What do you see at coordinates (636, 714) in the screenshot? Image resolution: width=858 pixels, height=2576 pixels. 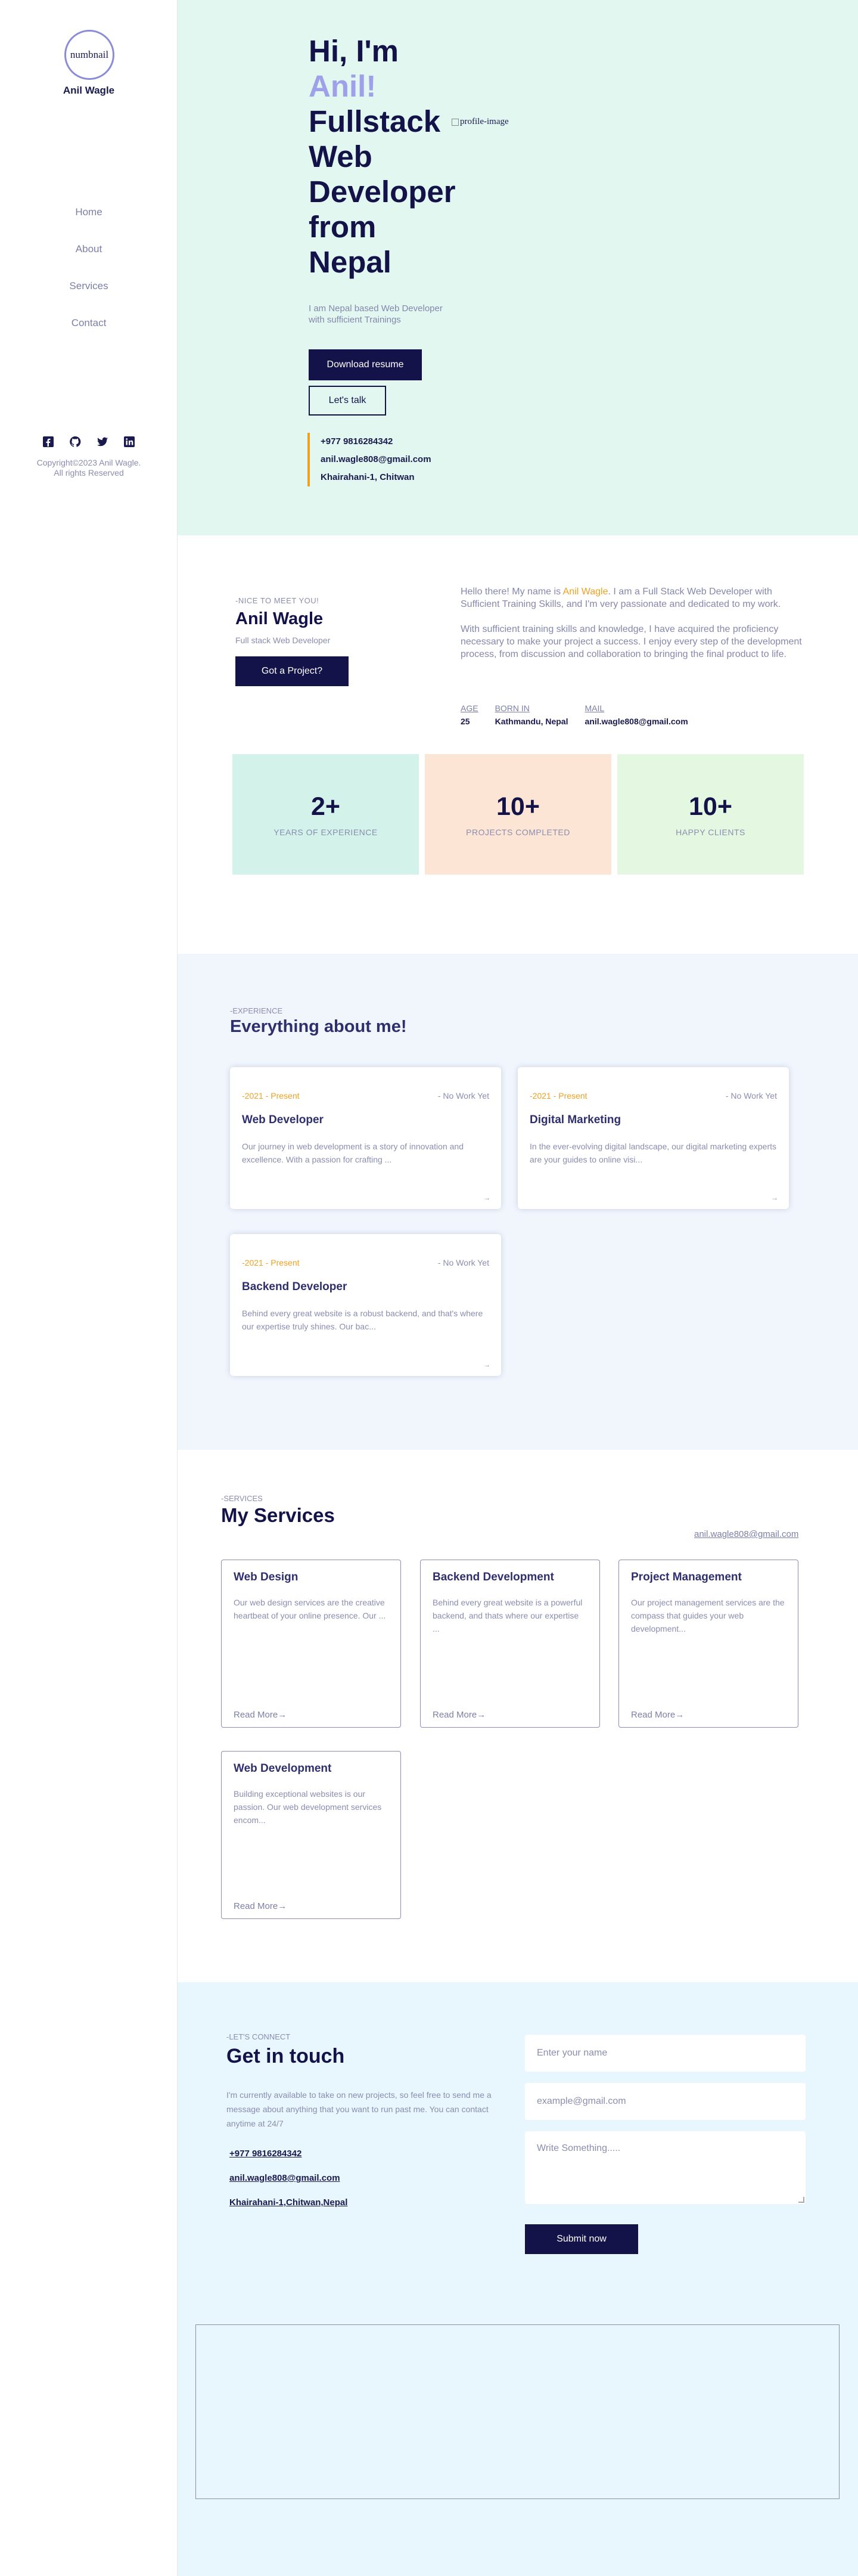 I see `fact-mail: MAIL anil.wagle808@gmail.com` at bounding box center [636, 714].